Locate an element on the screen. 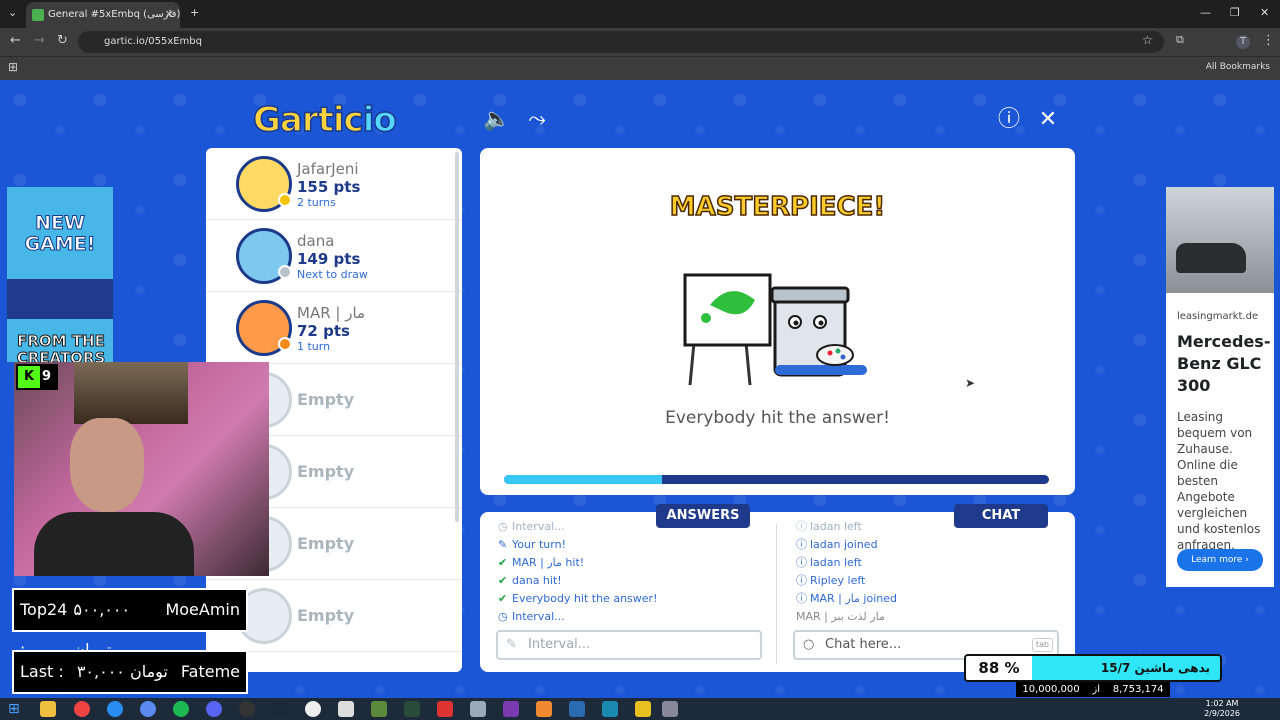 This screenshot has height=720, width=1280. browser-tab: General #5xEmbq (فارسی) - Gar ✕ is located at coordinates (103, 15).